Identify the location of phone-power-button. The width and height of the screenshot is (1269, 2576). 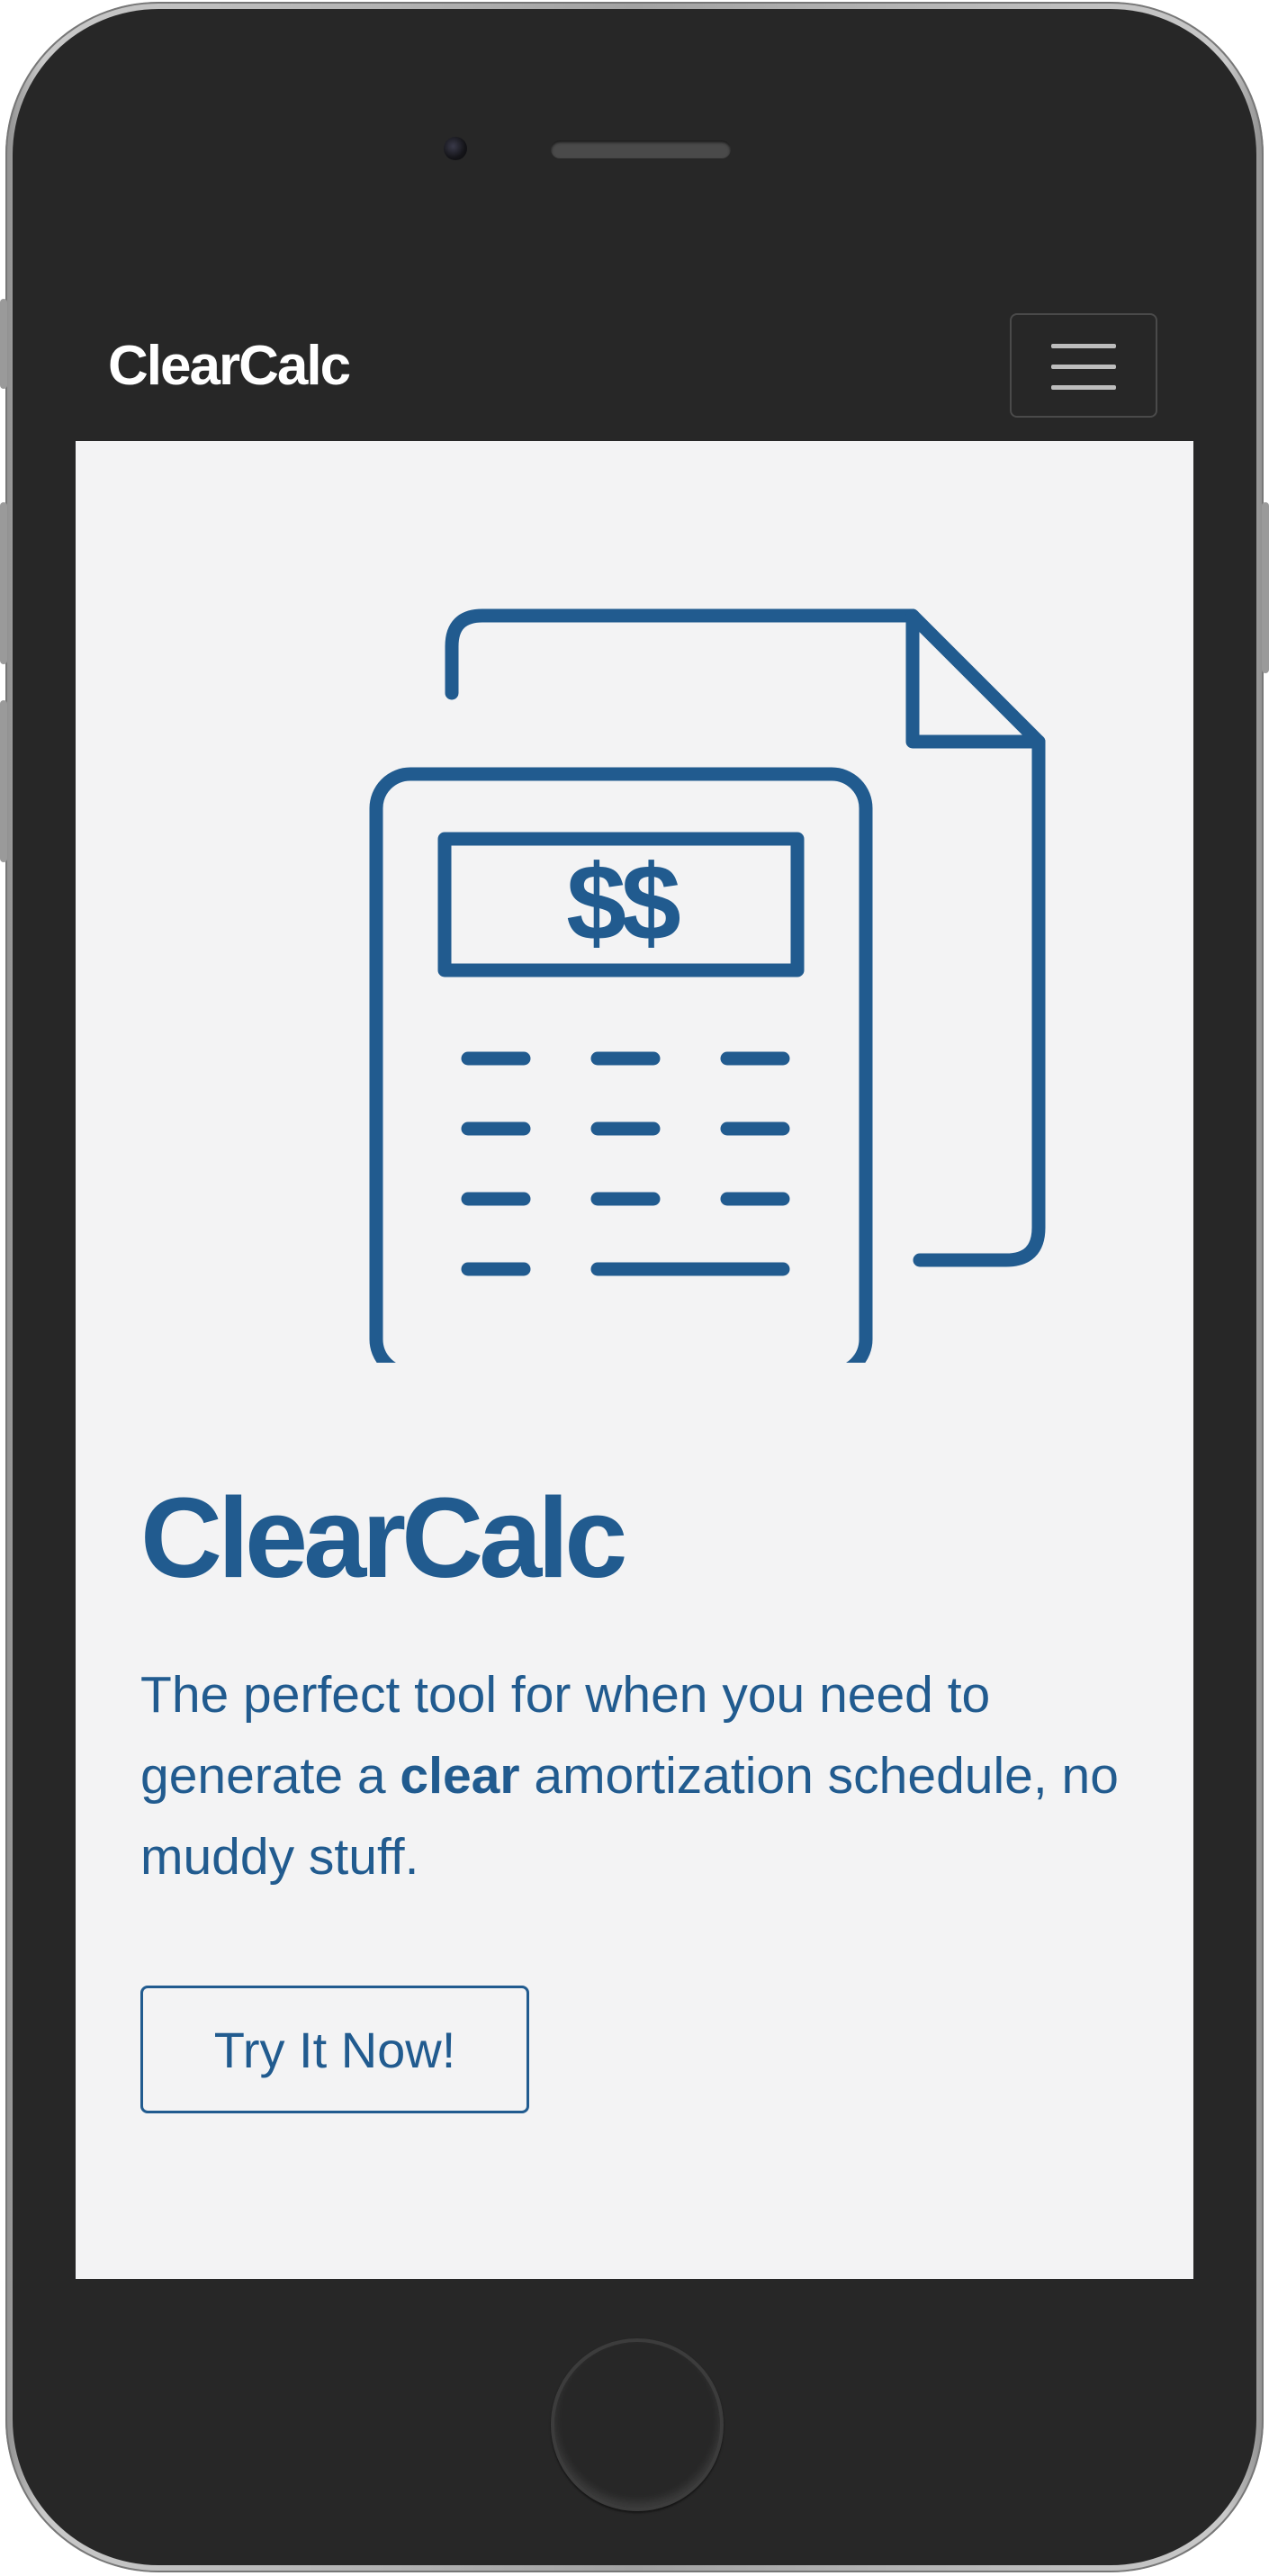
(1265, 587).